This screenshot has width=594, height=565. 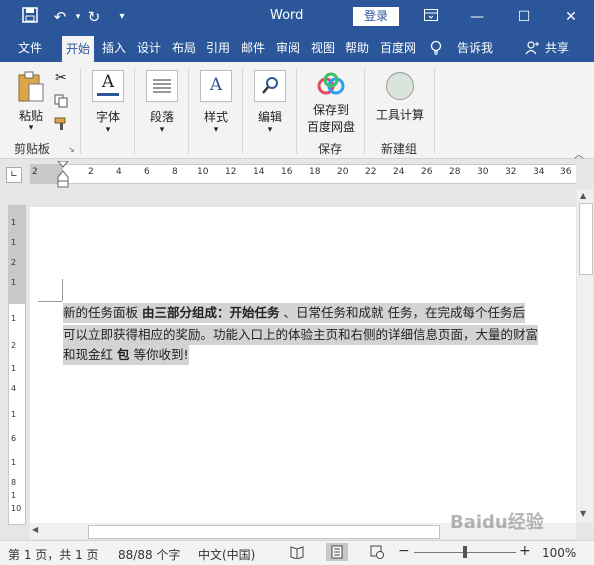 What do you see at coordinates (330, 127) in the screenshot?
I see `save-to-baidu-line2: 百度网盘` at bounding box center [330, 127].